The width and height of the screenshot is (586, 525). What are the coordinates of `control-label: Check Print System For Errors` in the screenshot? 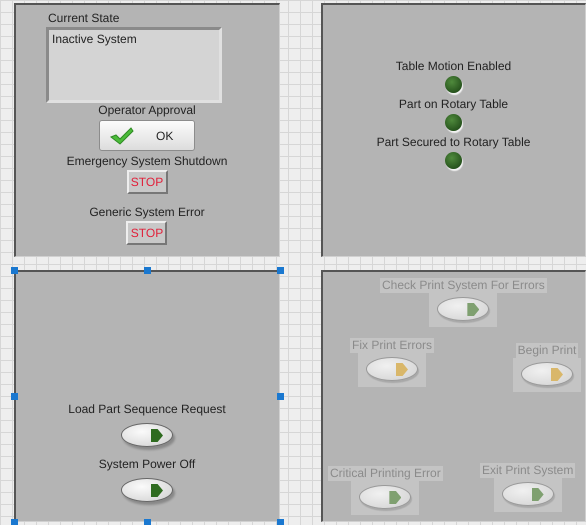 It's located at (463, 285).